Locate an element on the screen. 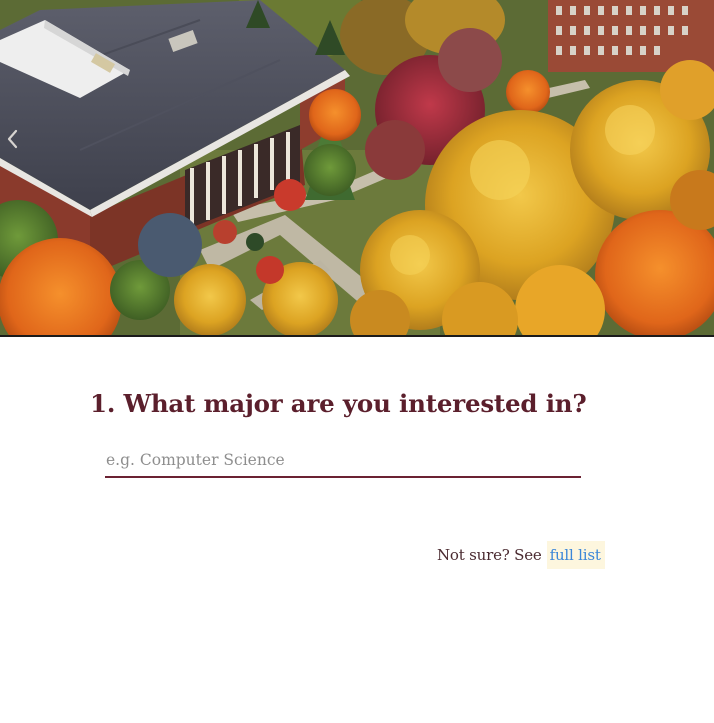 This screenshot has height=723, width=714. major-search-input is located at coordinates (343, 463).